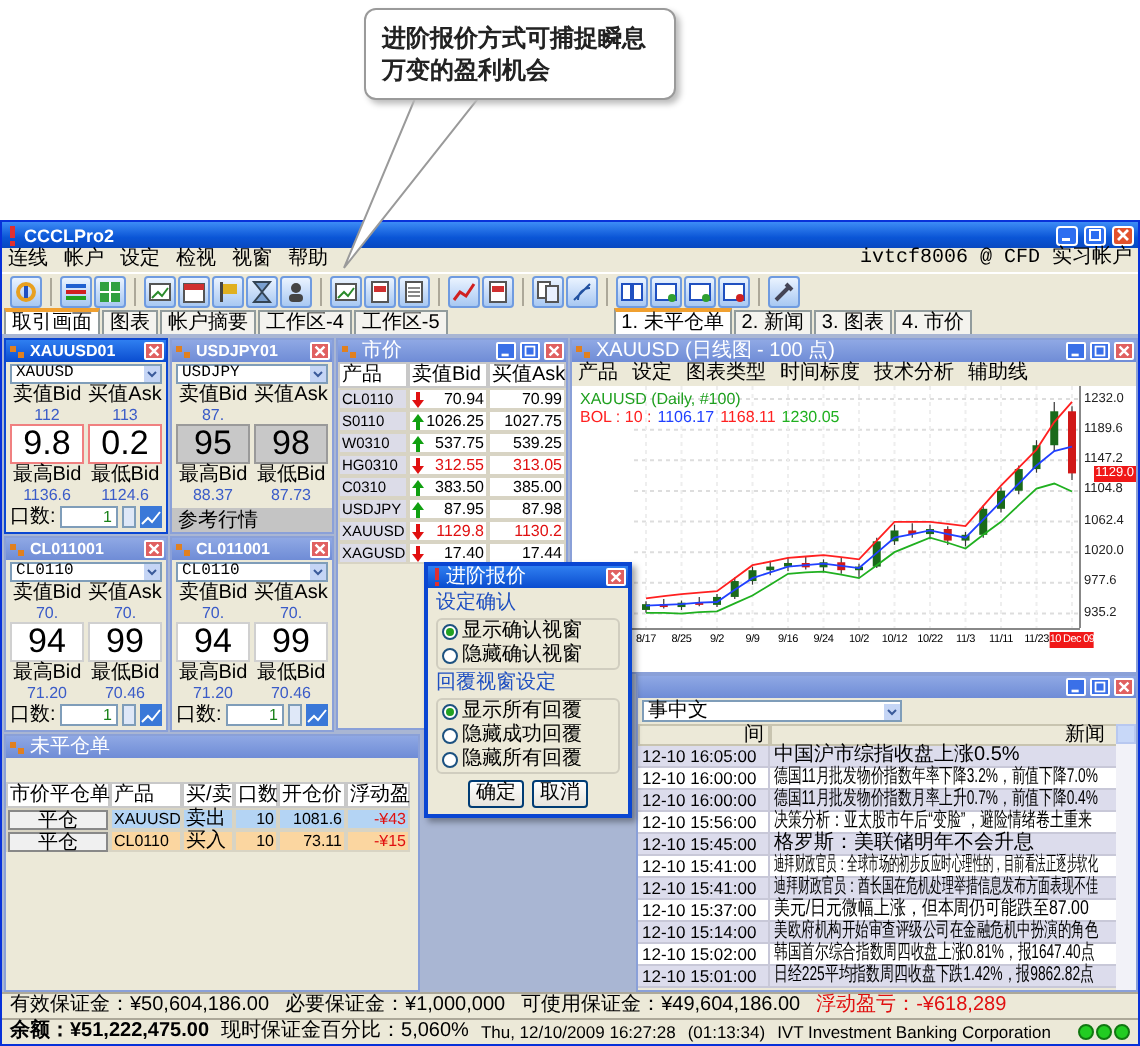  Describe the element at coordinates (252, 572) in the screenshot. I see `symbol-dropdown: CL0110` at that location.